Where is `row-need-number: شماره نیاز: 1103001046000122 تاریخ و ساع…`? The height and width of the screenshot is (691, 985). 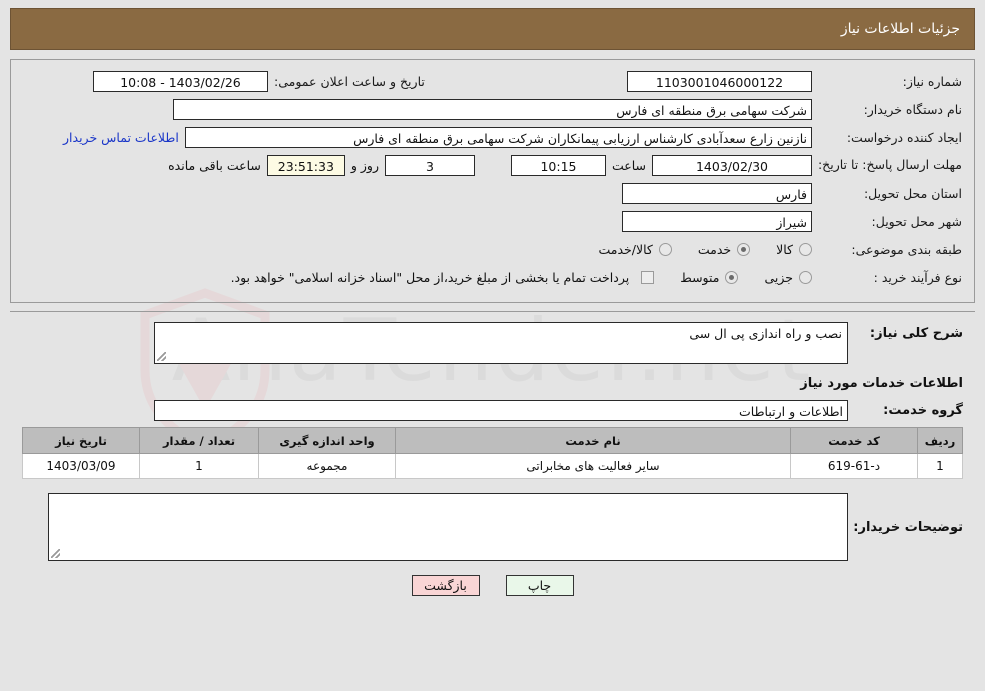
row-need-number: شماره نیاز: 1103001046000122 تاریخ و ساع… is located at coordinates (492, 81).